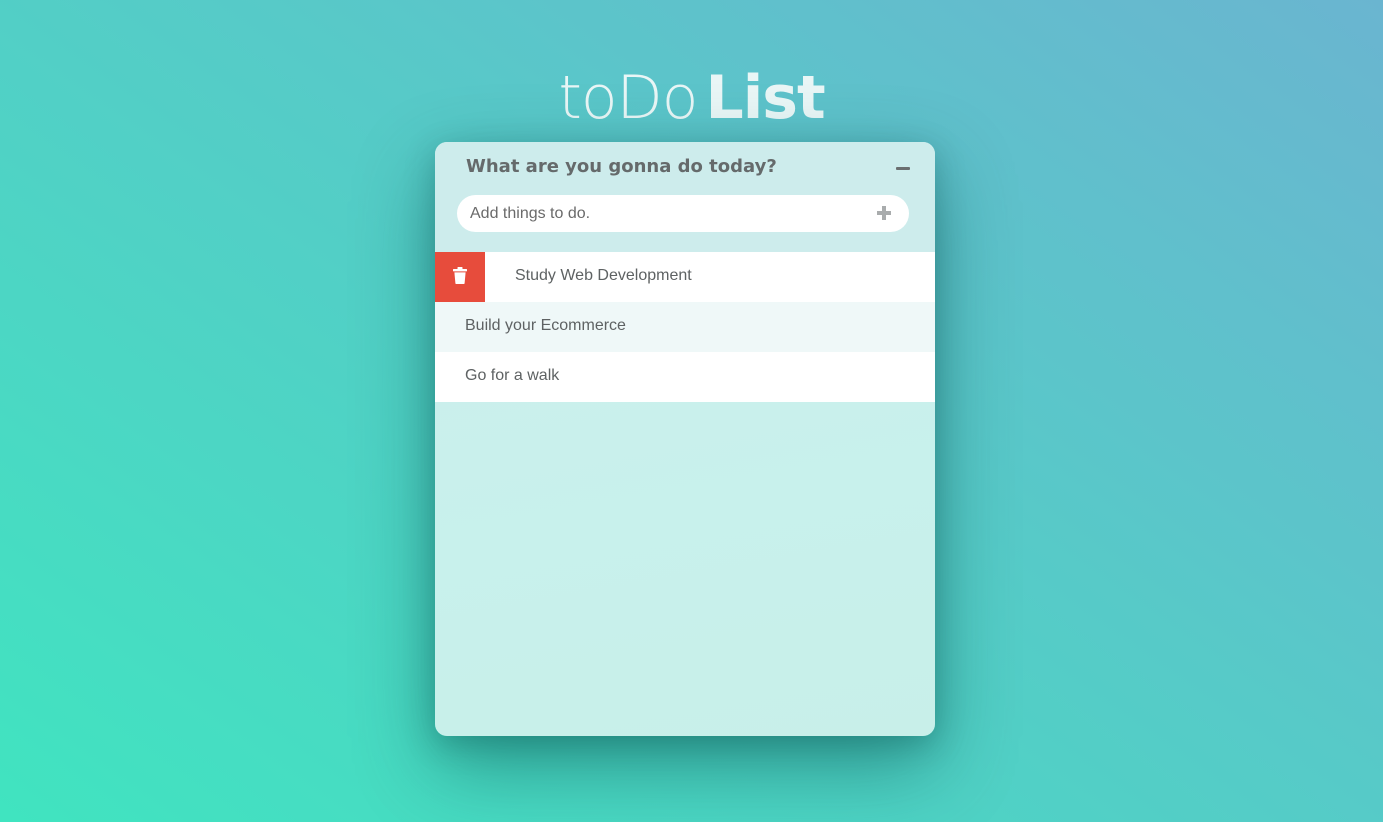 The height and width of the screenshot is (822, 1383). I want to click on todo-item: Go for a walk, so click(685, 377).